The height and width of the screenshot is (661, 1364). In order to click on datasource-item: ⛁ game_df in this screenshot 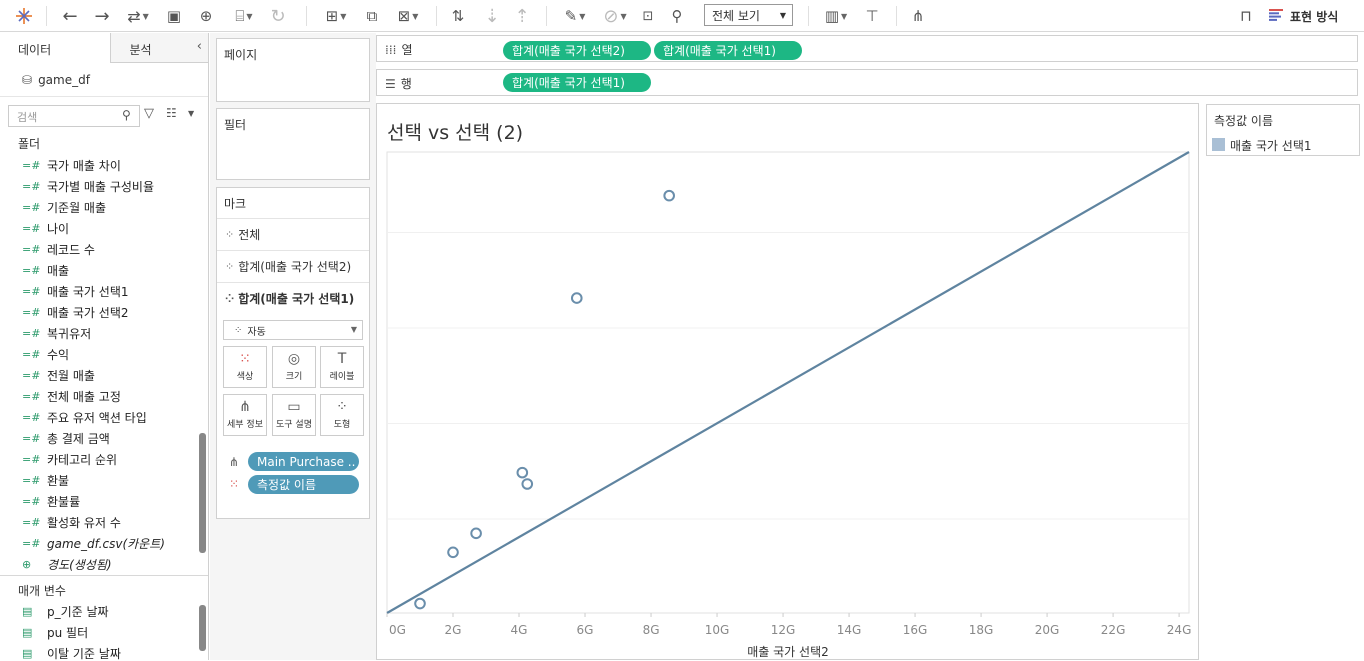, I will do `click(104, 80)`.